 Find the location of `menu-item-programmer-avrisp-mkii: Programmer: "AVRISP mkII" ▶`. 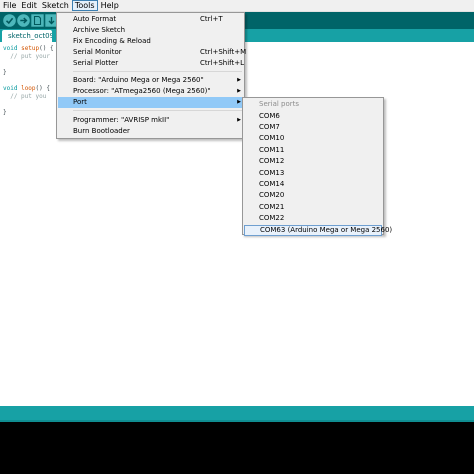

menu-item-programmer-avrisp-mkii: Programmer: "AVRISP mkII" ▶ is located at coordinates (150, 120).